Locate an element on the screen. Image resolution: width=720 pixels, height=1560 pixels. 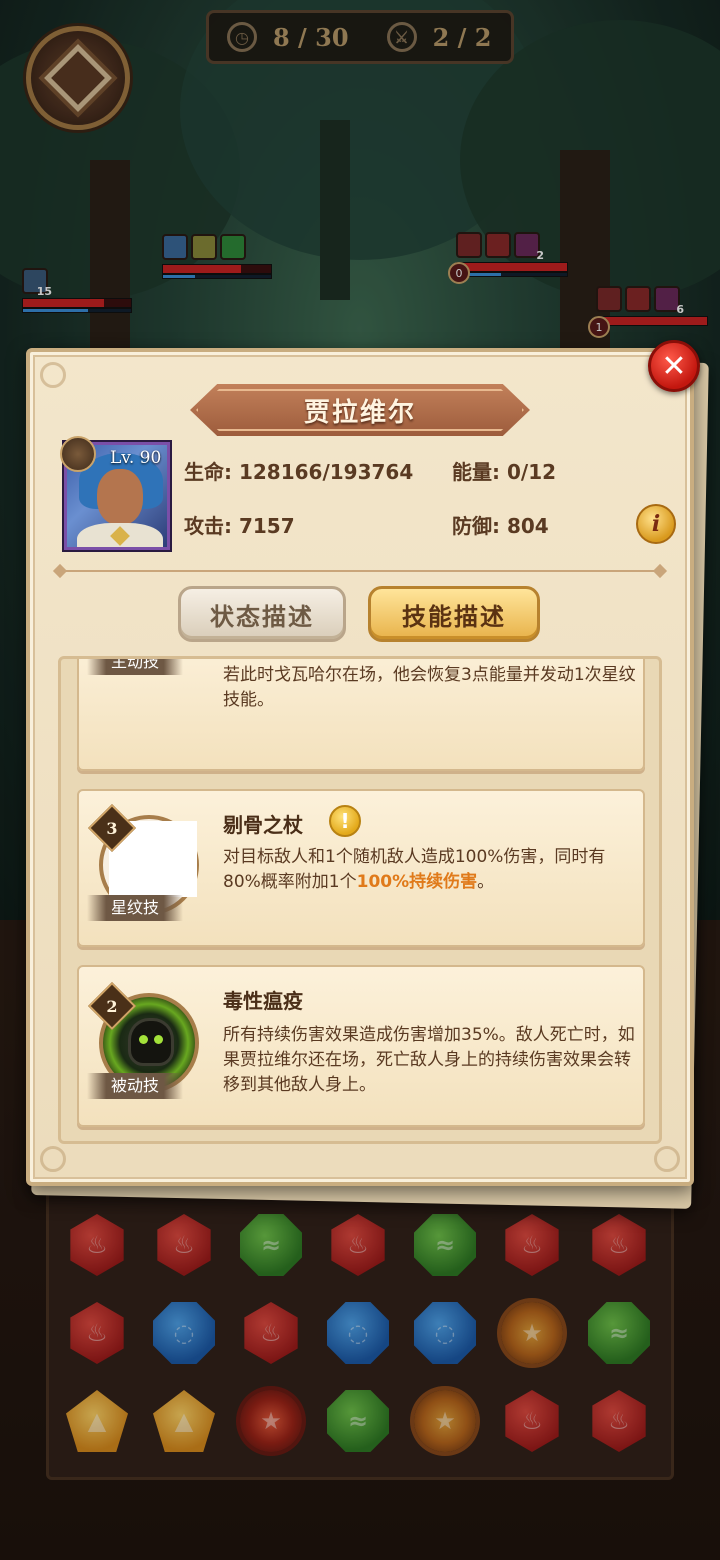
close-button: ✕ is located at coordinates (674, 366).